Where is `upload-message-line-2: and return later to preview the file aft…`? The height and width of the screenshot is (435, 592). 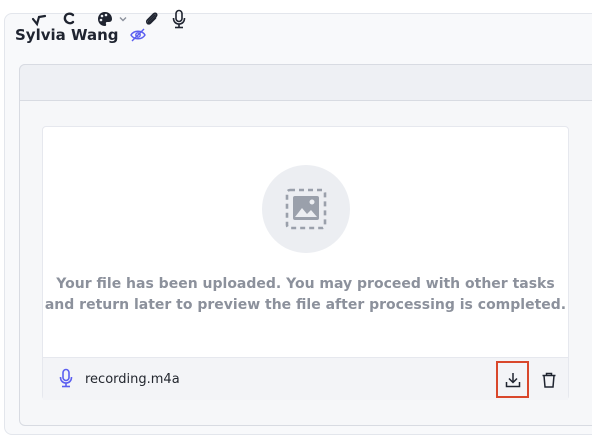
upload-message-line-2: and return later to preview the file aft… is located at coordinates (305, 305).